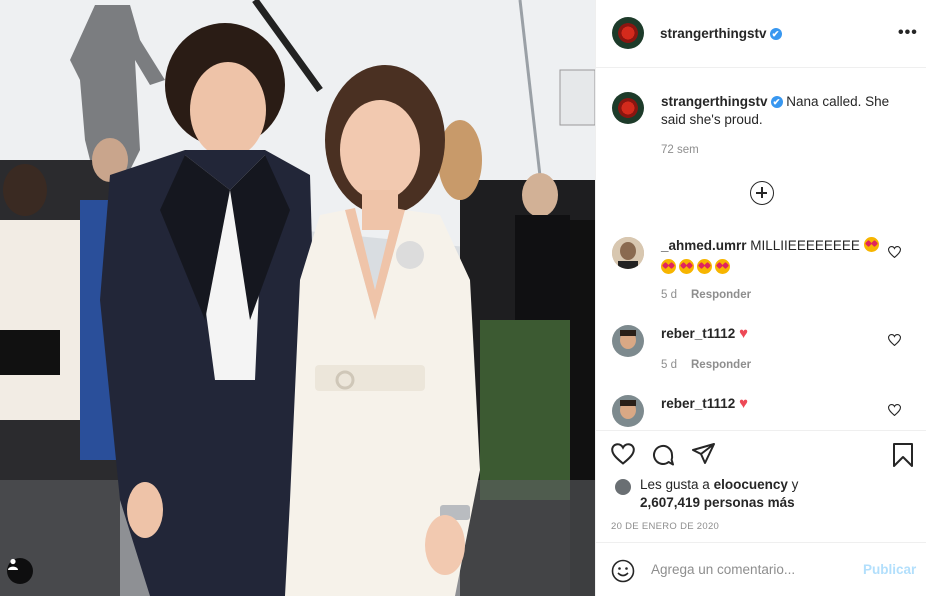  I want to click on post-header: strangerthingstv ✔ •••, so click(761, 34).